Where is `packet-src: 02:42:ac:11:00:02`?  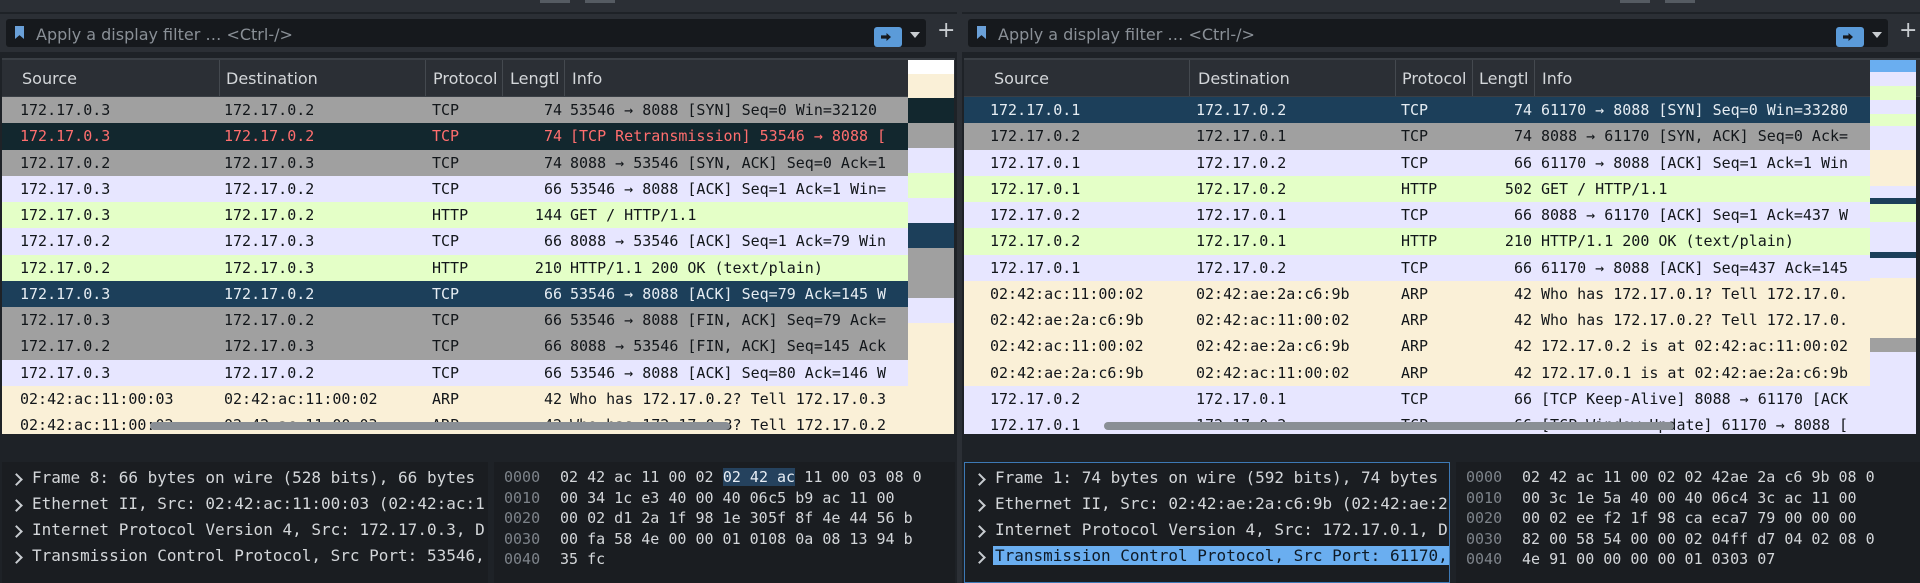
packet-src: 02:42:ac:11:00:02 is located at coordinates (1067, 346).